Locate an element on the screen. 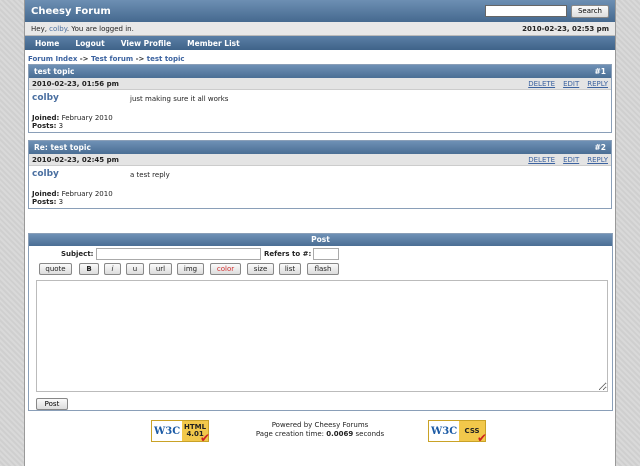 Image resolution: width=640 pixels, height=466 pixels. nav-bar: Home Logout View Profile Member List is located at coordinates (320, 43).